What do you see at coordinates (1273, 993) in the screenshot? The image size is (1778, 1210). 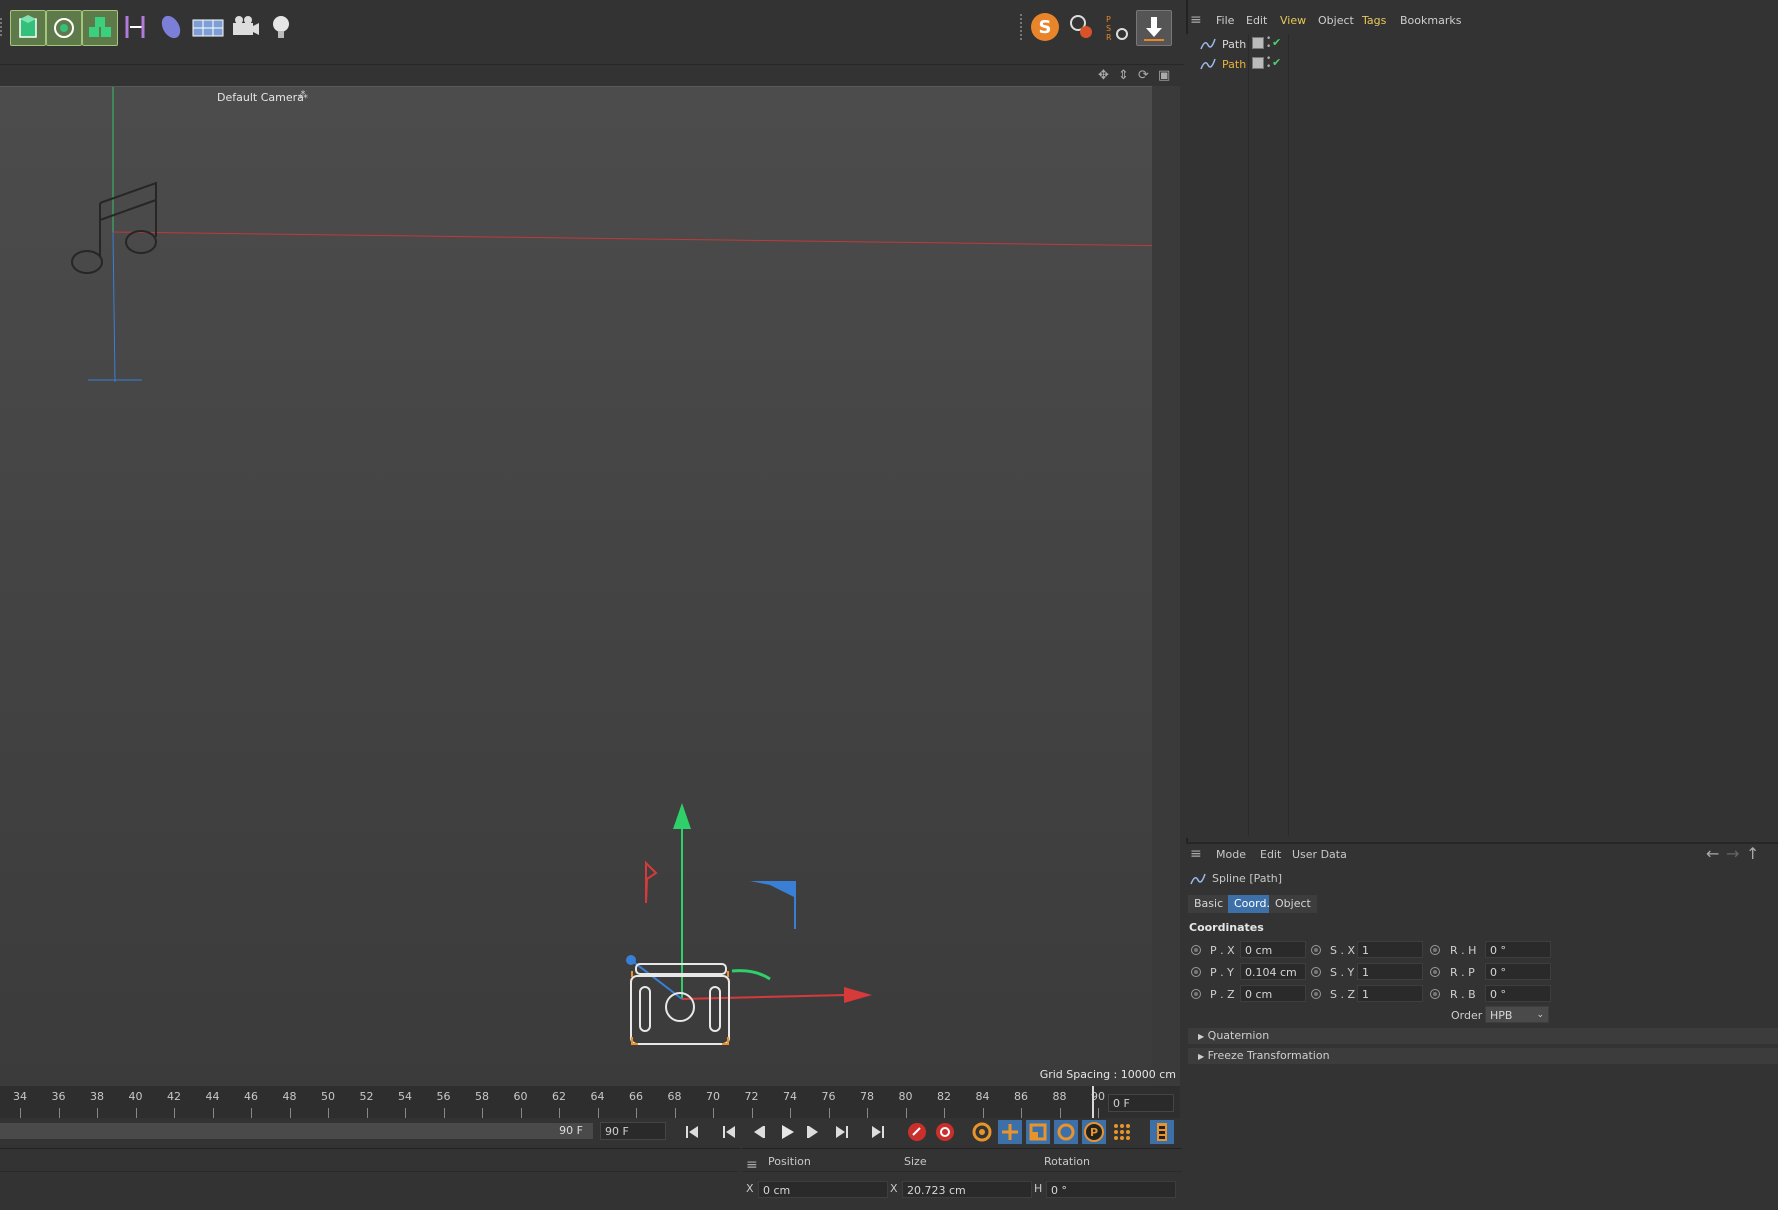 I see `pz-field: 0 cm` at bounding box center [1273, 993].